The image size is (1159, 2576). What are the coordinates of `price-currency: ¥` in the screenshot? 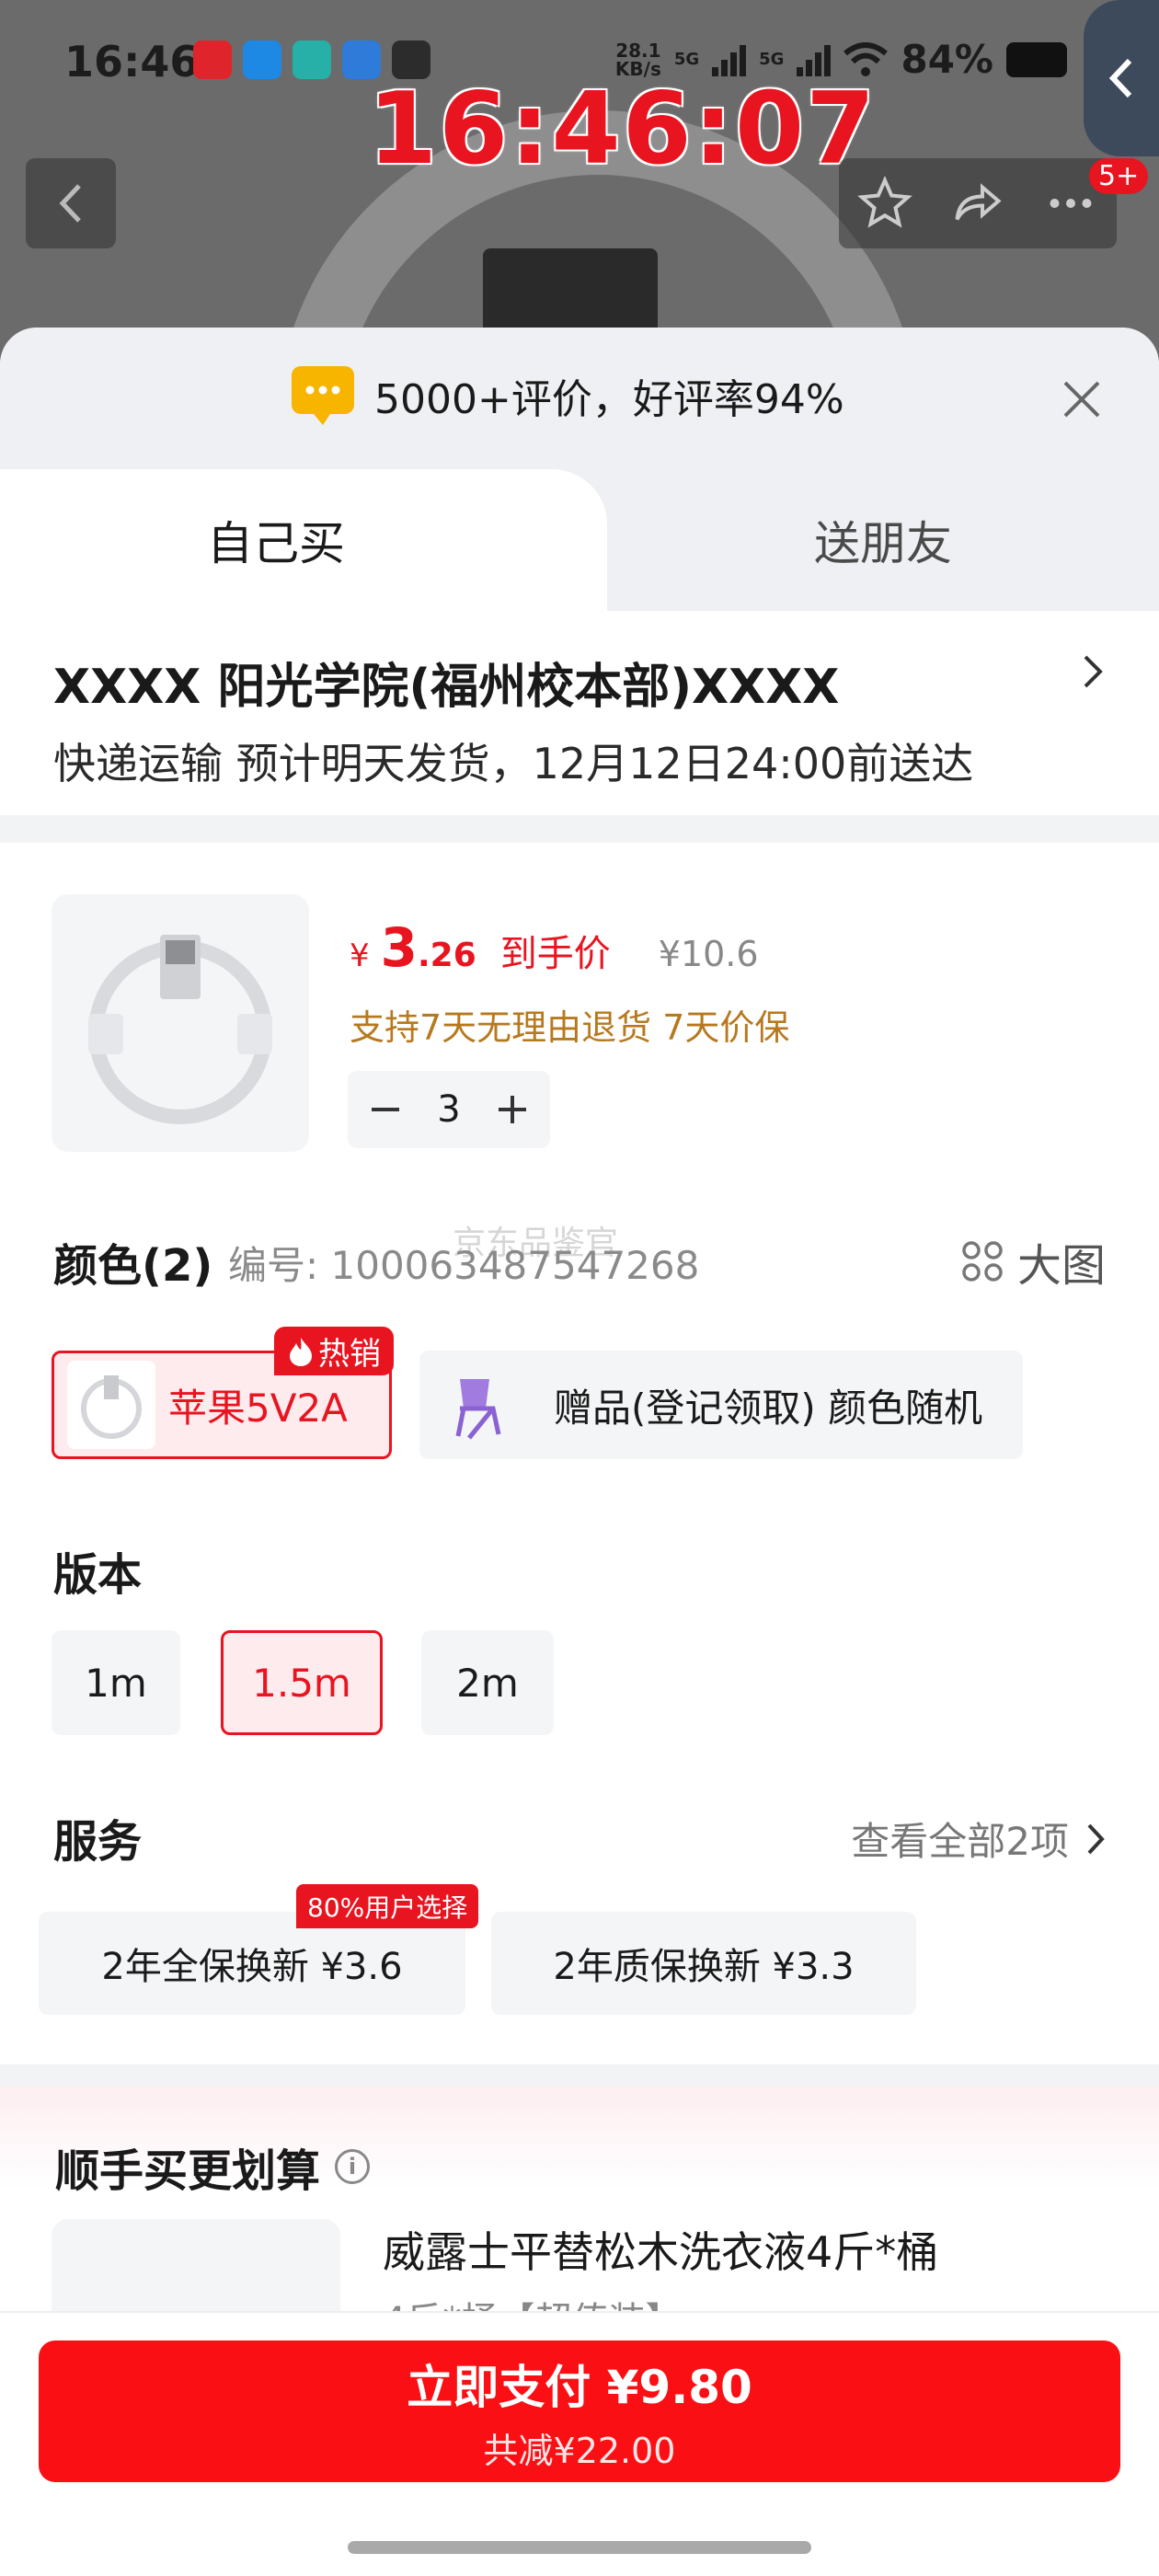 It's located at (360, 955).